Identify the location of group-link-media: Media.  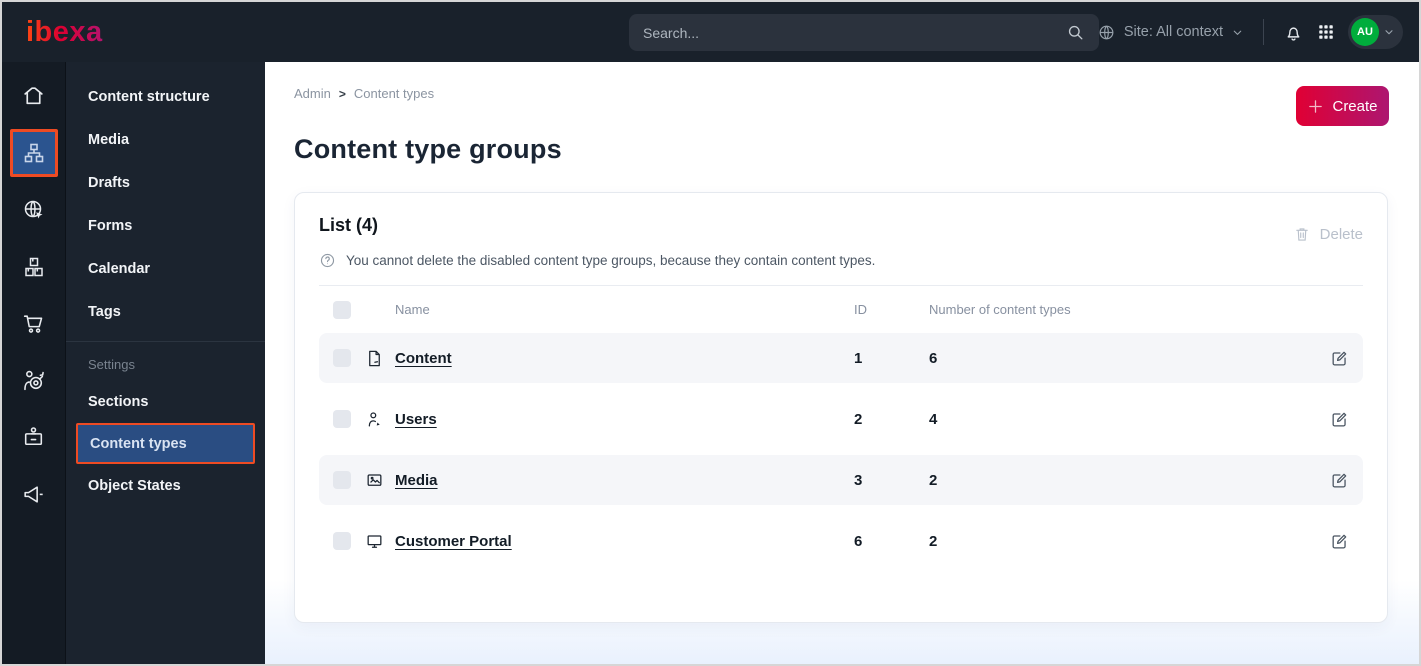
(416, 480).